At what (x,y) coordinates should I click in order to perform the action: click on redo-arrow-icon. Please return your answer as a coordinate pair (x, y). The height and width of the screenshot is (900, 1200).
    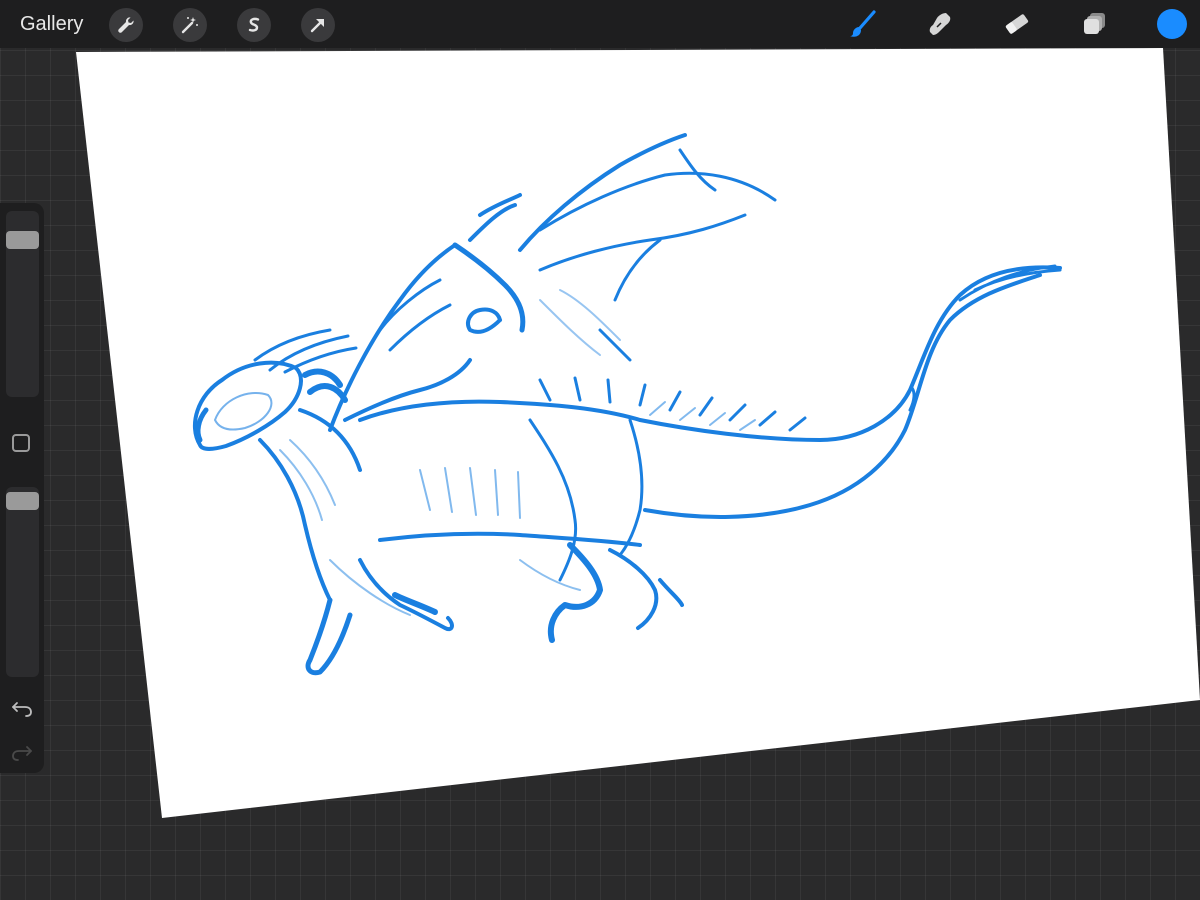
    Looking at the image, I should click on (22, 752).